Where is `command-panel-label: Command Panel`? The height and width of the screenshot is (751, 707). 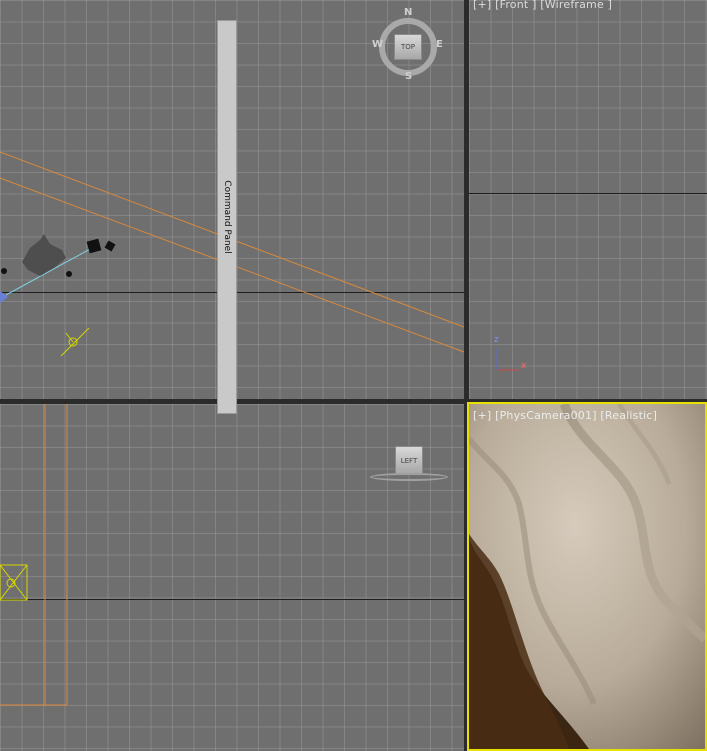
command-panel-label: Command Panel is located at coordinates (227, 217).